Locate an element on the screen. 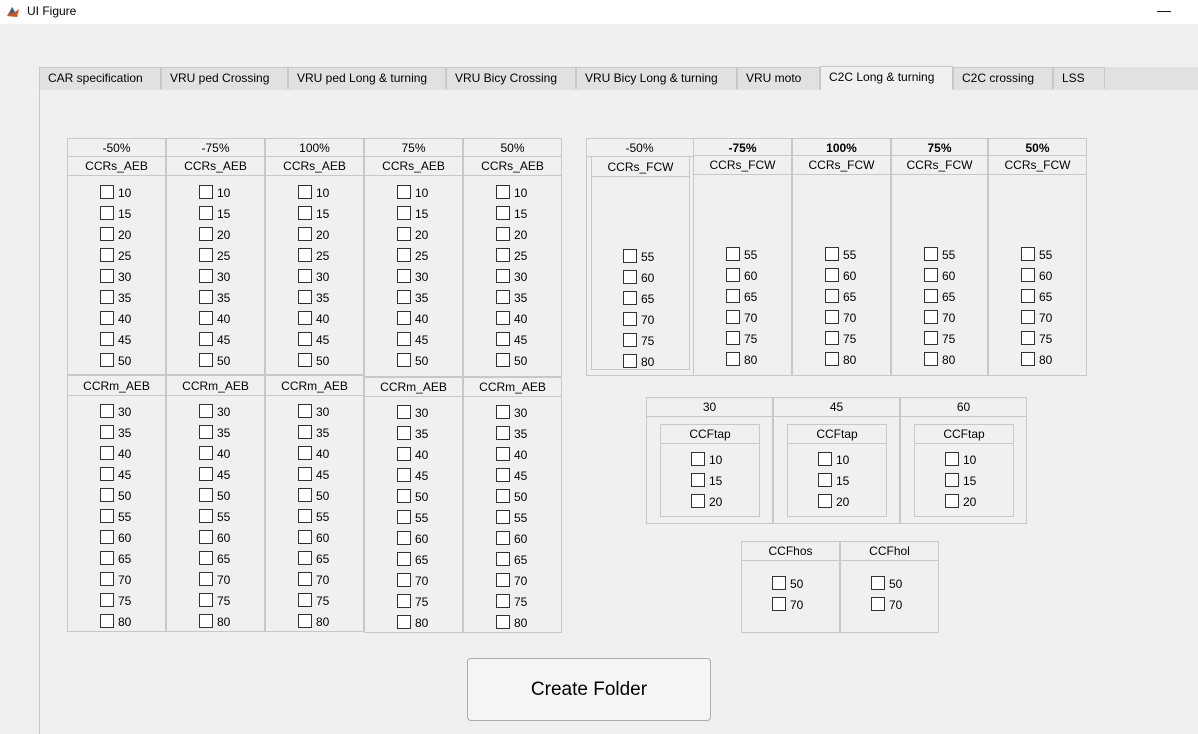 The height and width of the screenshot is (734, 1198). speed-checkbox: 40 is located at coordinates (412, 319).